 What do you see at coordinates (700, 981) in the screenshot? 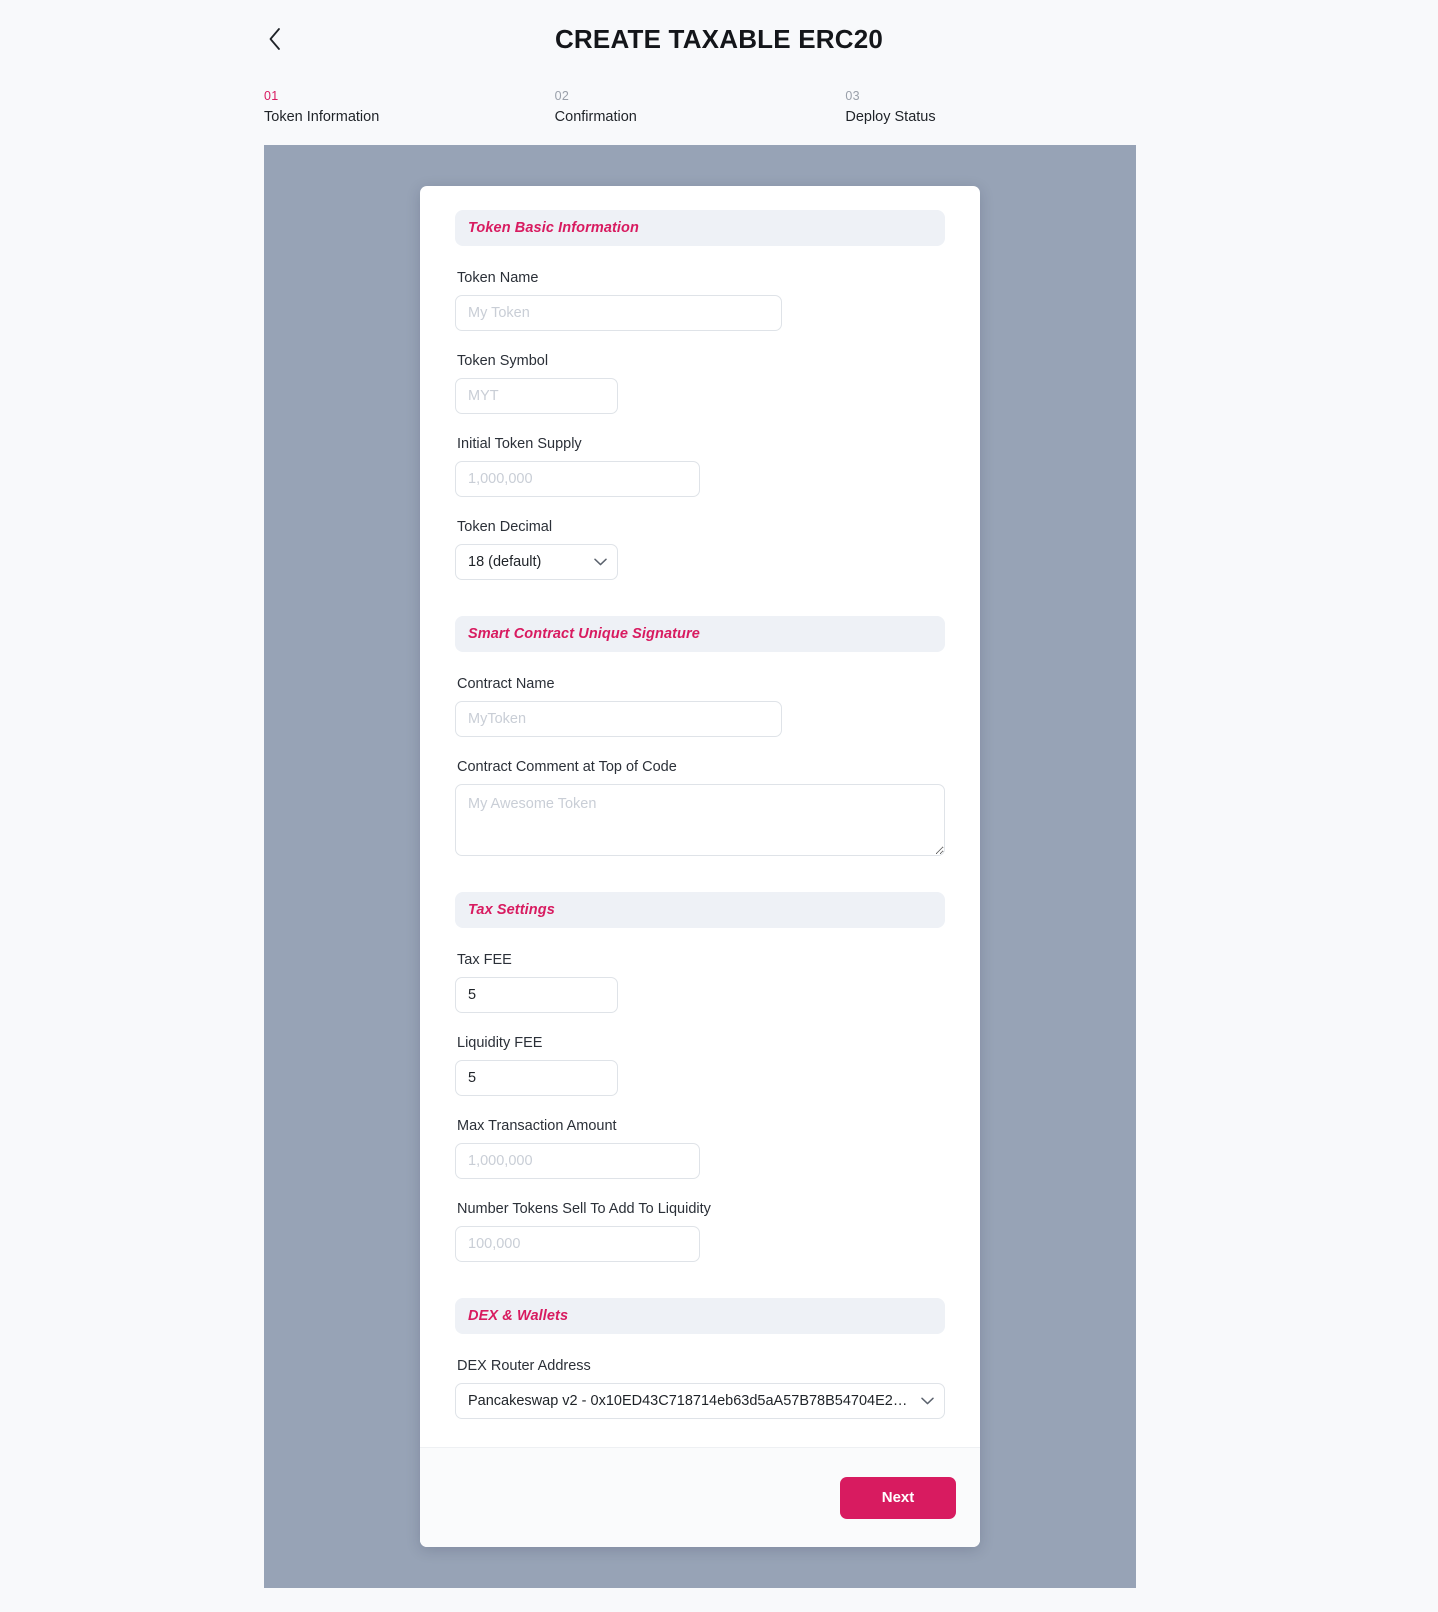
I see `field-tax-fee: Tax FEE` at bounding box center [700, 981].